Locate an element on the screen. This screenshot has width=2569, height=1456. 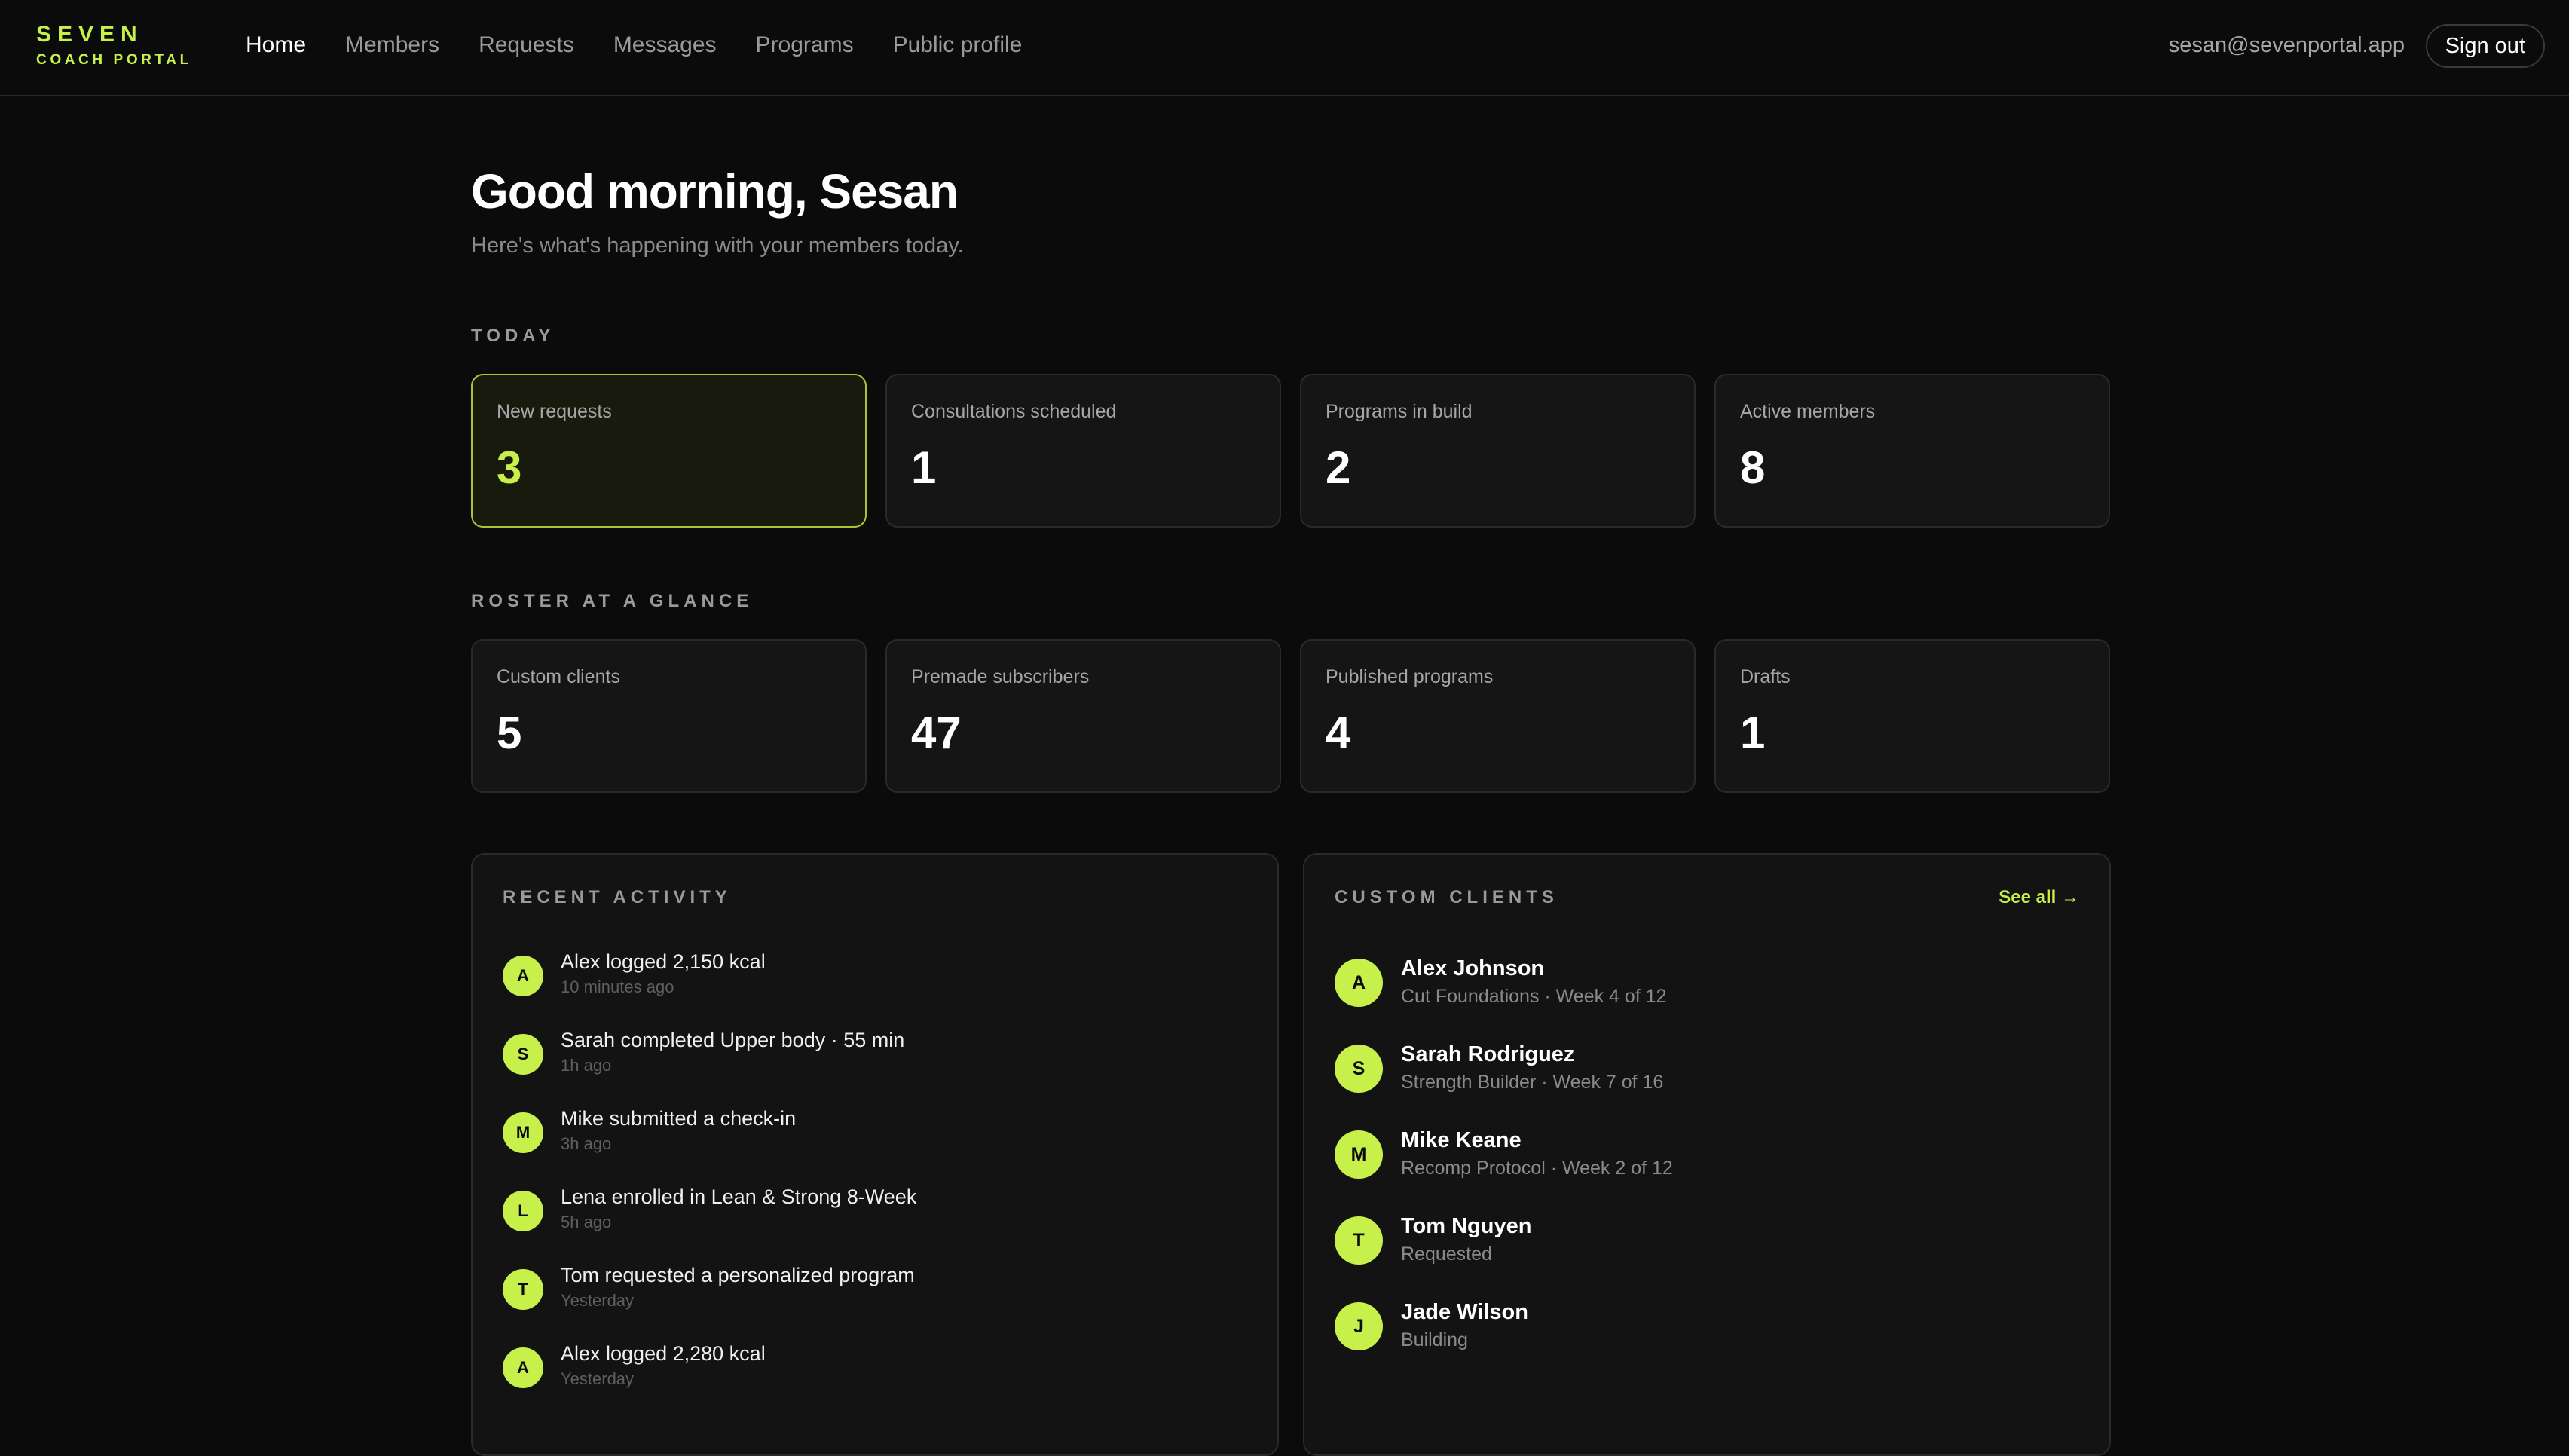
stat-card-drafts: Drafts 1 is located at coordinates (1912, 716).